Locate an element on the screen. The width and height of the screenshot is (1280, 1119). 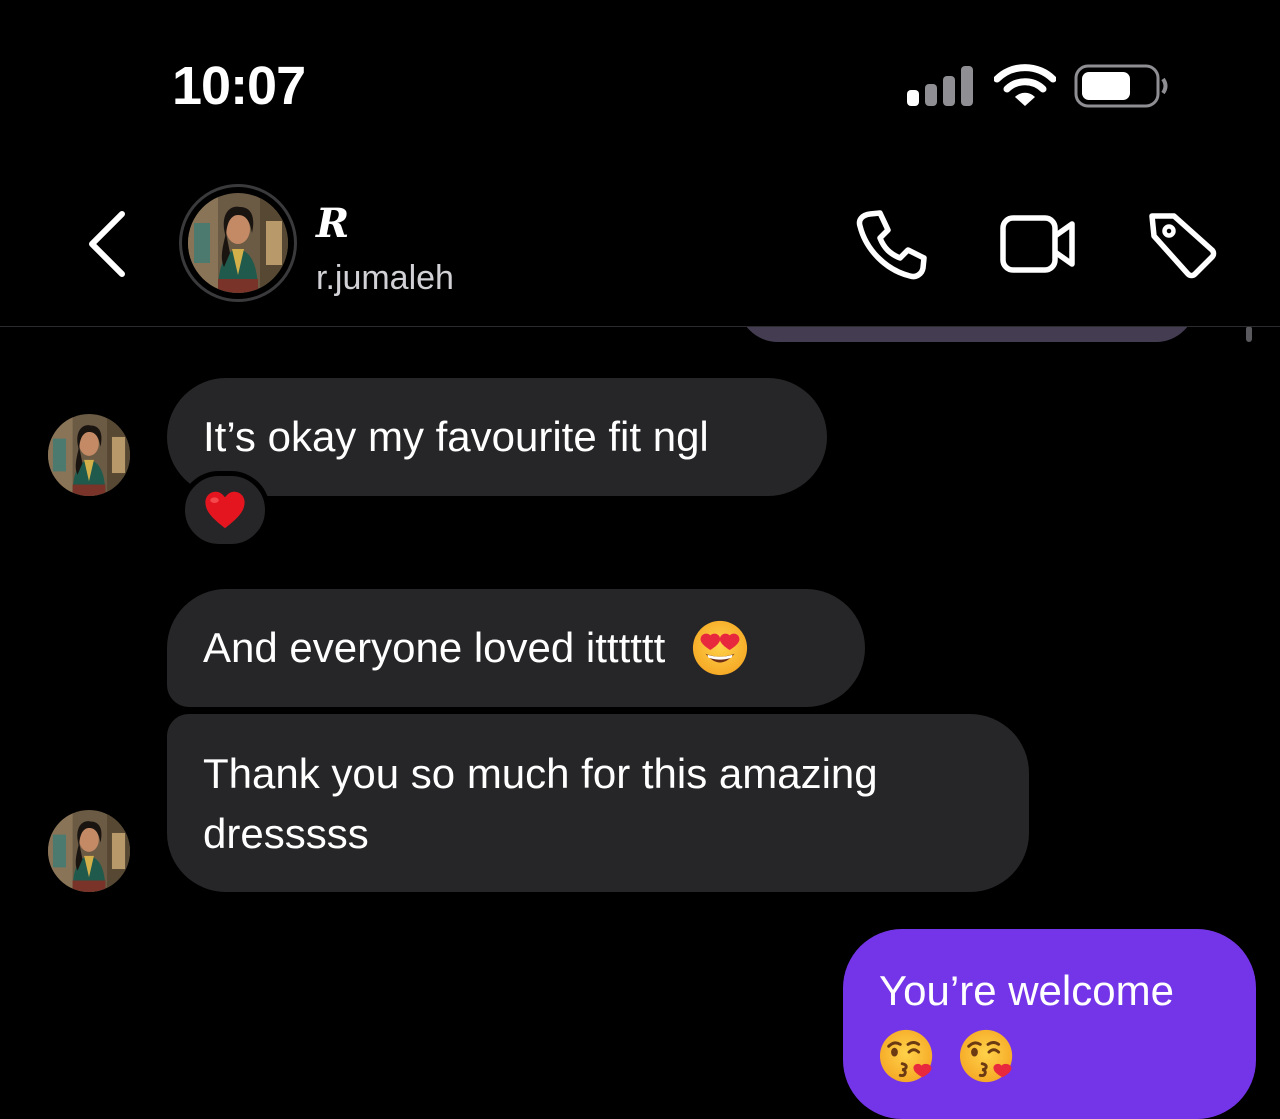
red-heart-emoji-icon is located at coordinates (225, 510).